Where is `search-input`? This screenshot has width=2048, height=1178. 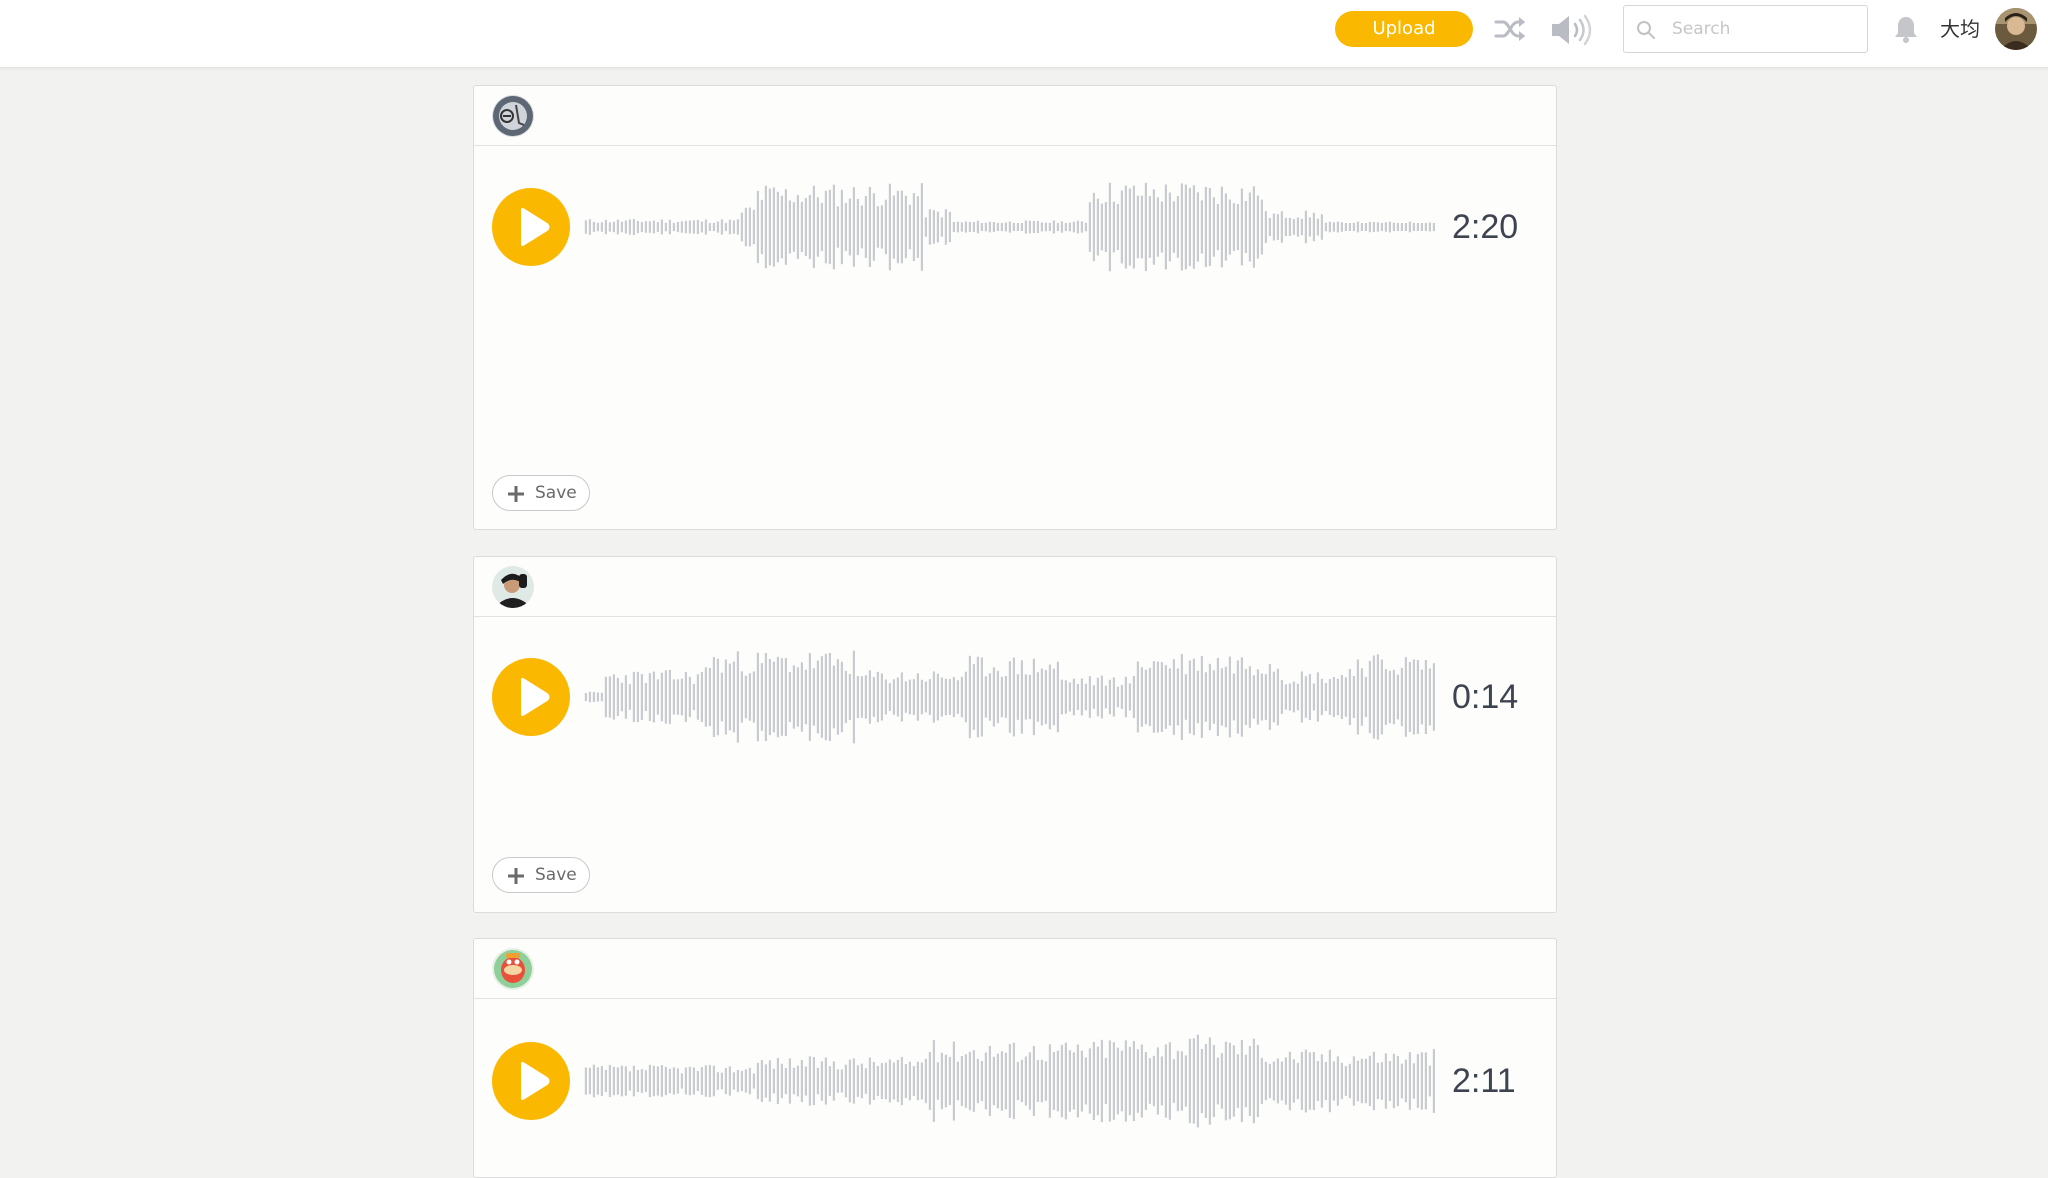 search-input is located at coordinates (1765, 29).